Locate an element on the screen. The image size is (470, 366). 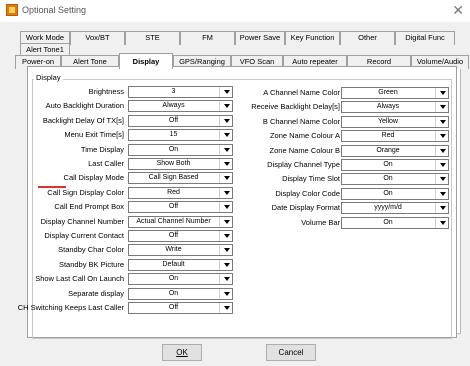
show-last-call-on-launch-select: On is located at coordinates (180, 279).